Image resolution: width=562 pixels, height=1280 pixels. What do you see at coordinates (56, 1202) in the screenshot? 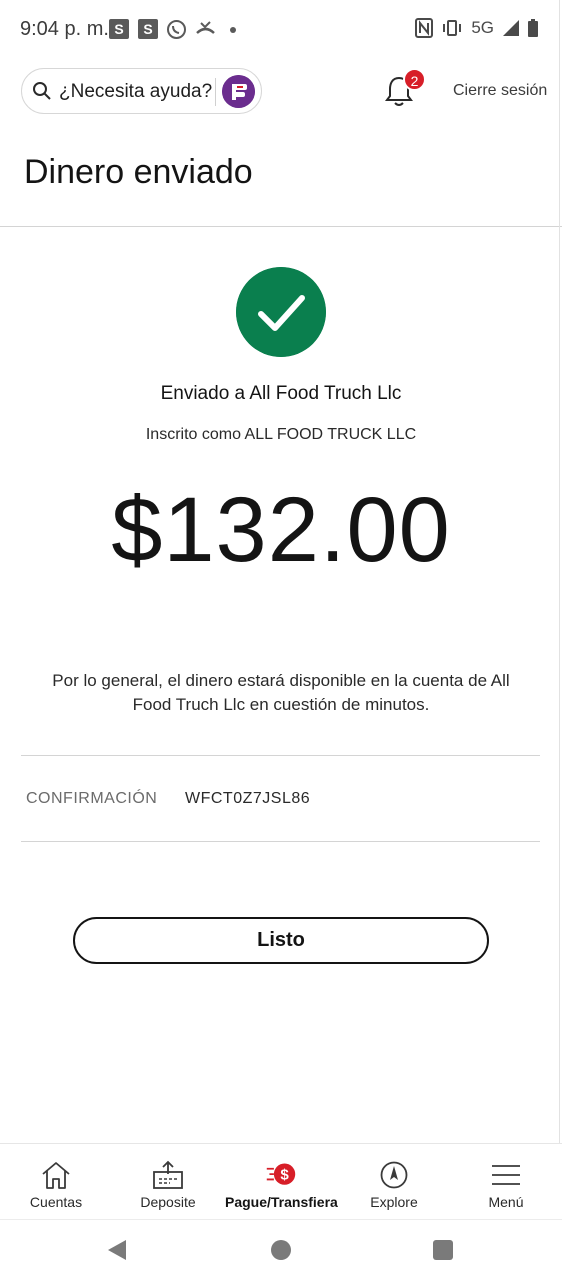
I see `nav-label: Cuentas` at bounding box center [56, 1202].